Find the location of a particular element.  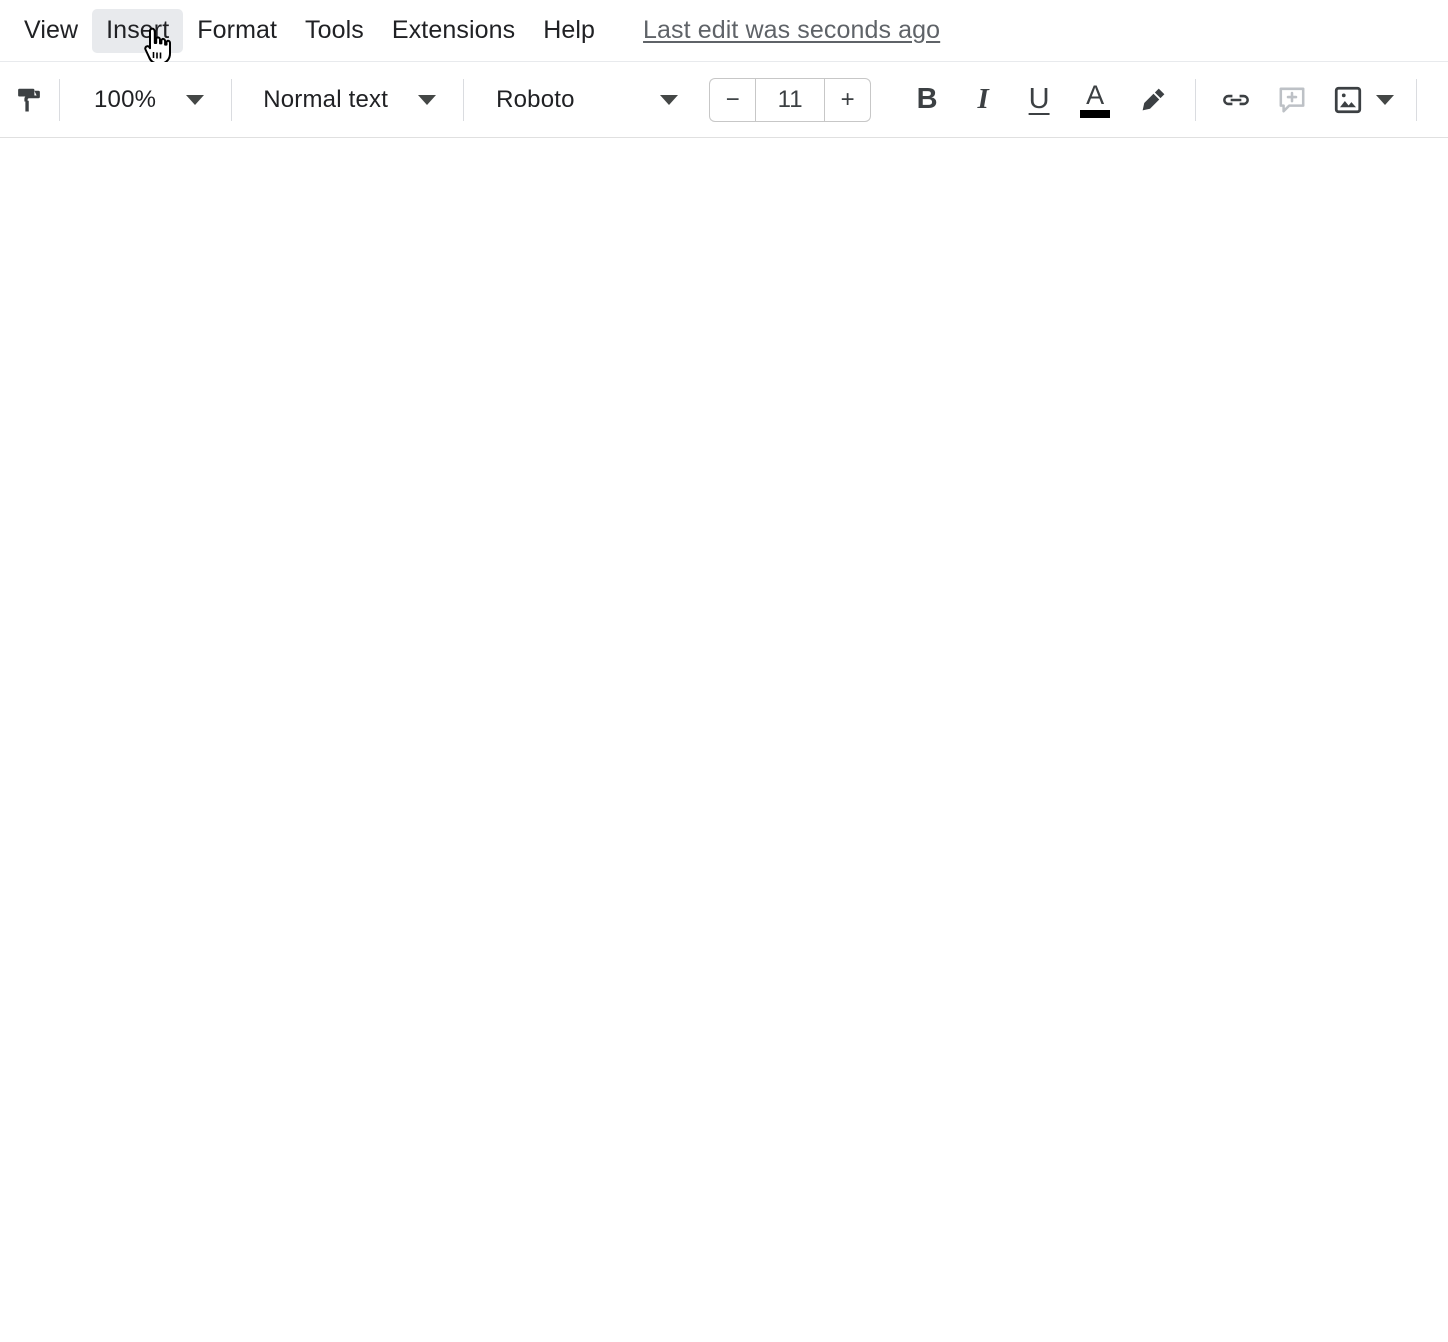

paint-roller-icon is located at coordinates (29, 99).